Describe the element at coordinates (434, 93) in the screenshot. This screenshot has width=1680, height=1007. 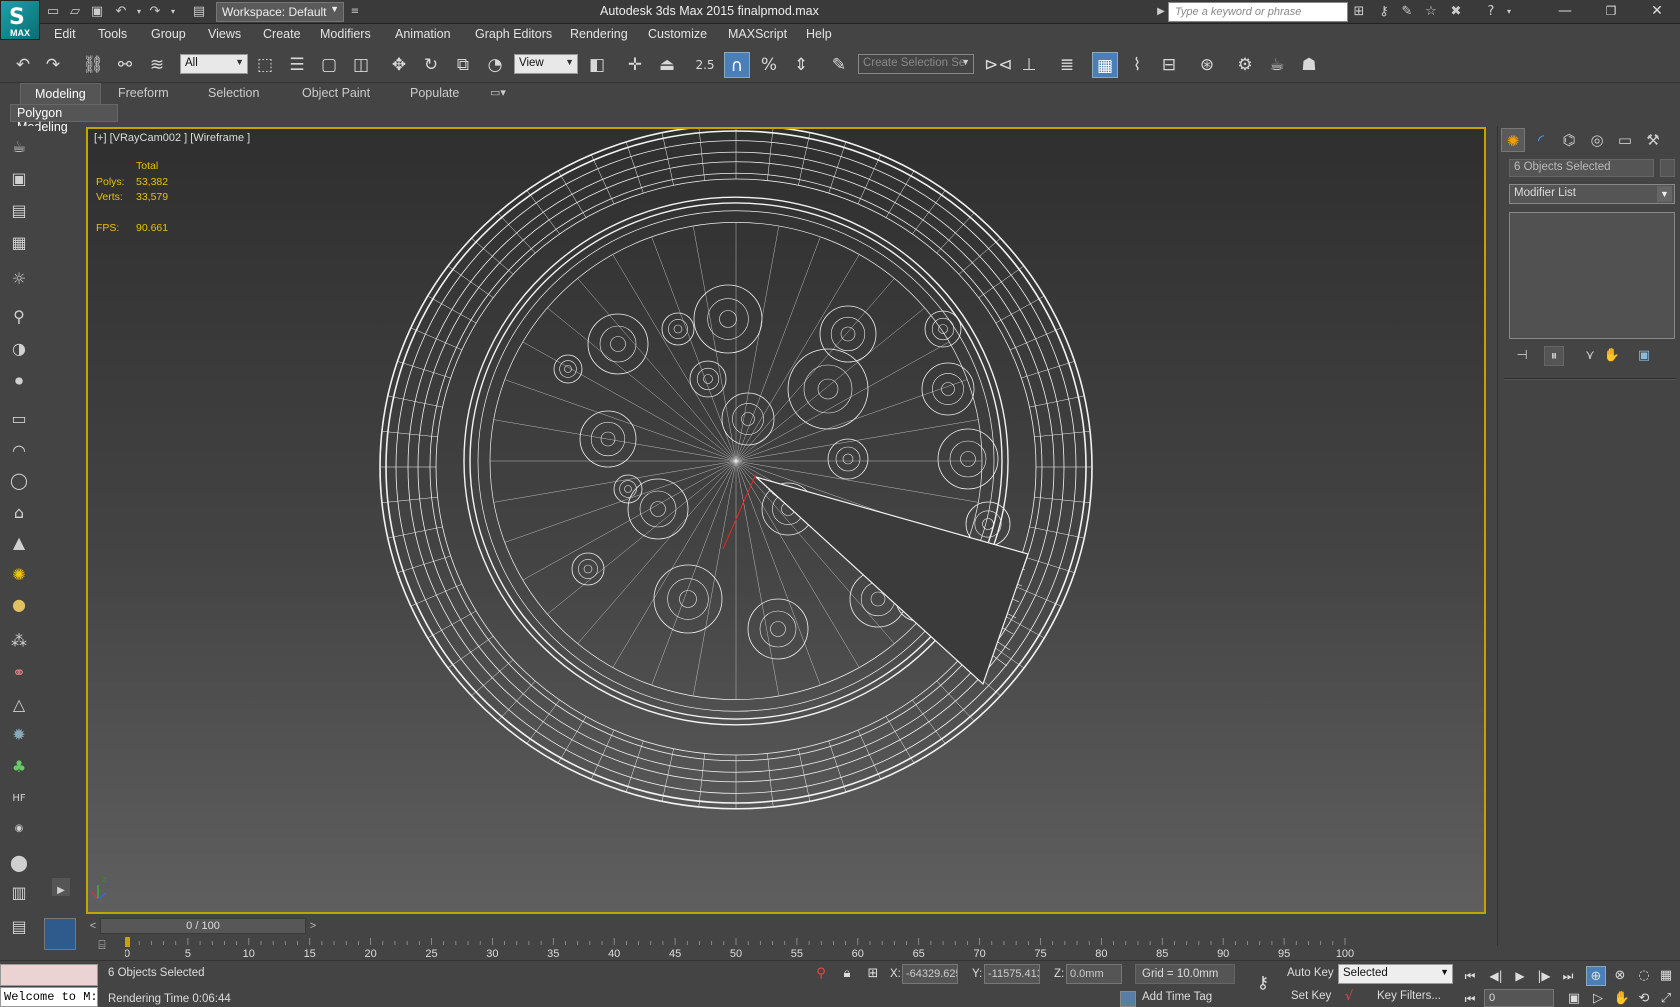
I see `tab-populate: Populate` at that location.